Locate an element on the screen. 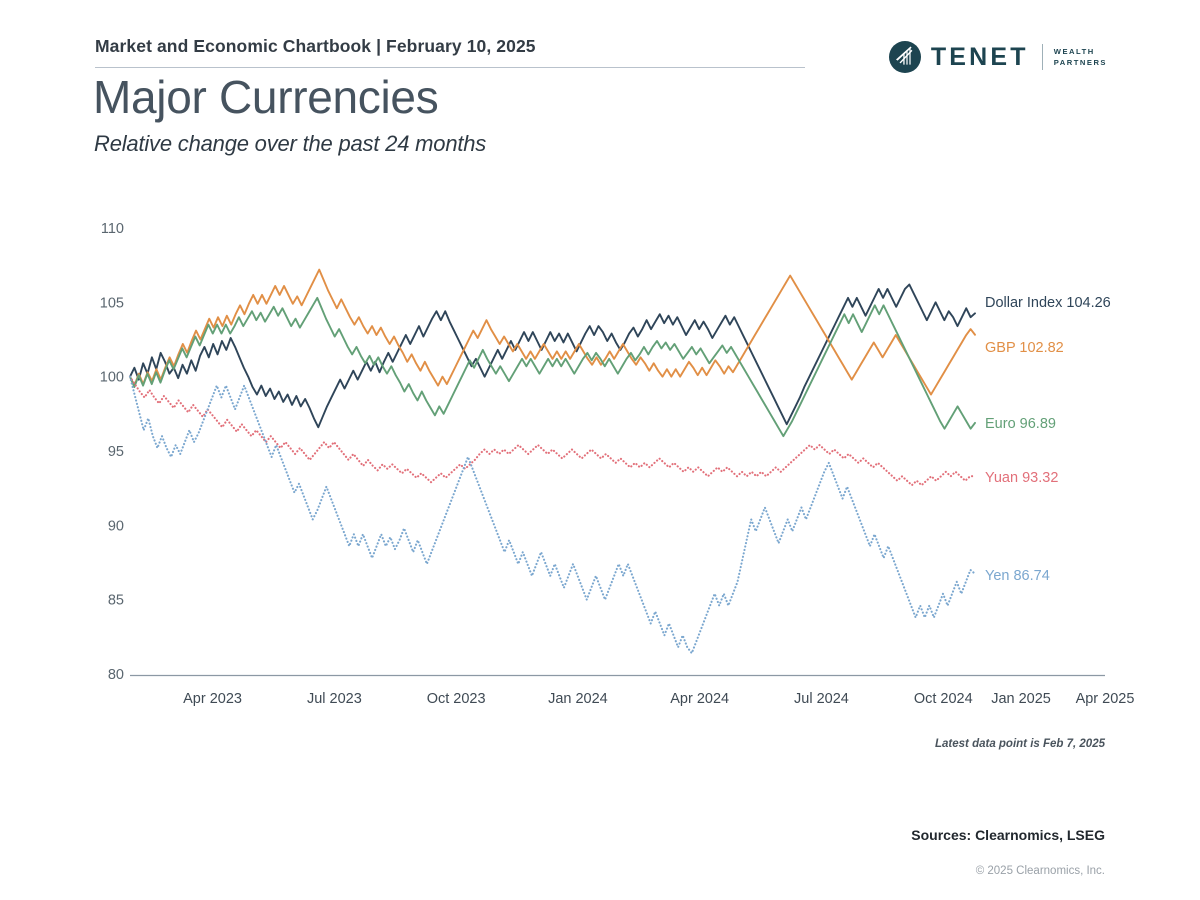 This screenshot has width=1200, height=900. sources-text: Sources: Clearnomics, LSEG is located at coordinates (1008, 835).